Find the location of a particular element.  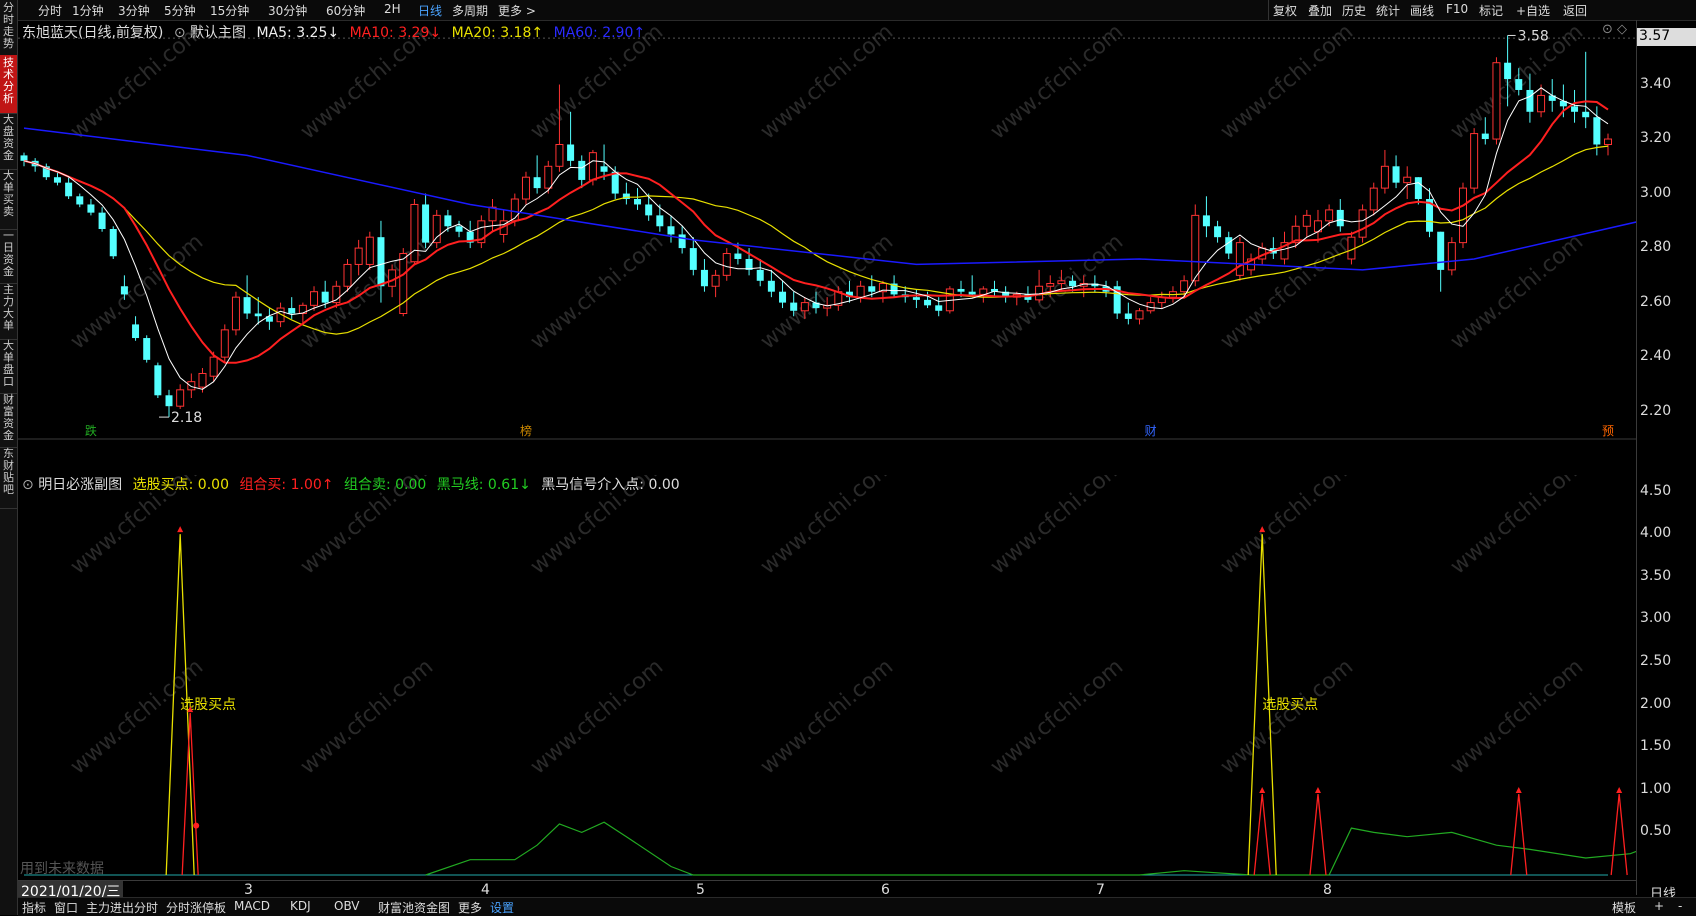

indicator-tick-7: 1.00 is located at coordinates (1656, 788).